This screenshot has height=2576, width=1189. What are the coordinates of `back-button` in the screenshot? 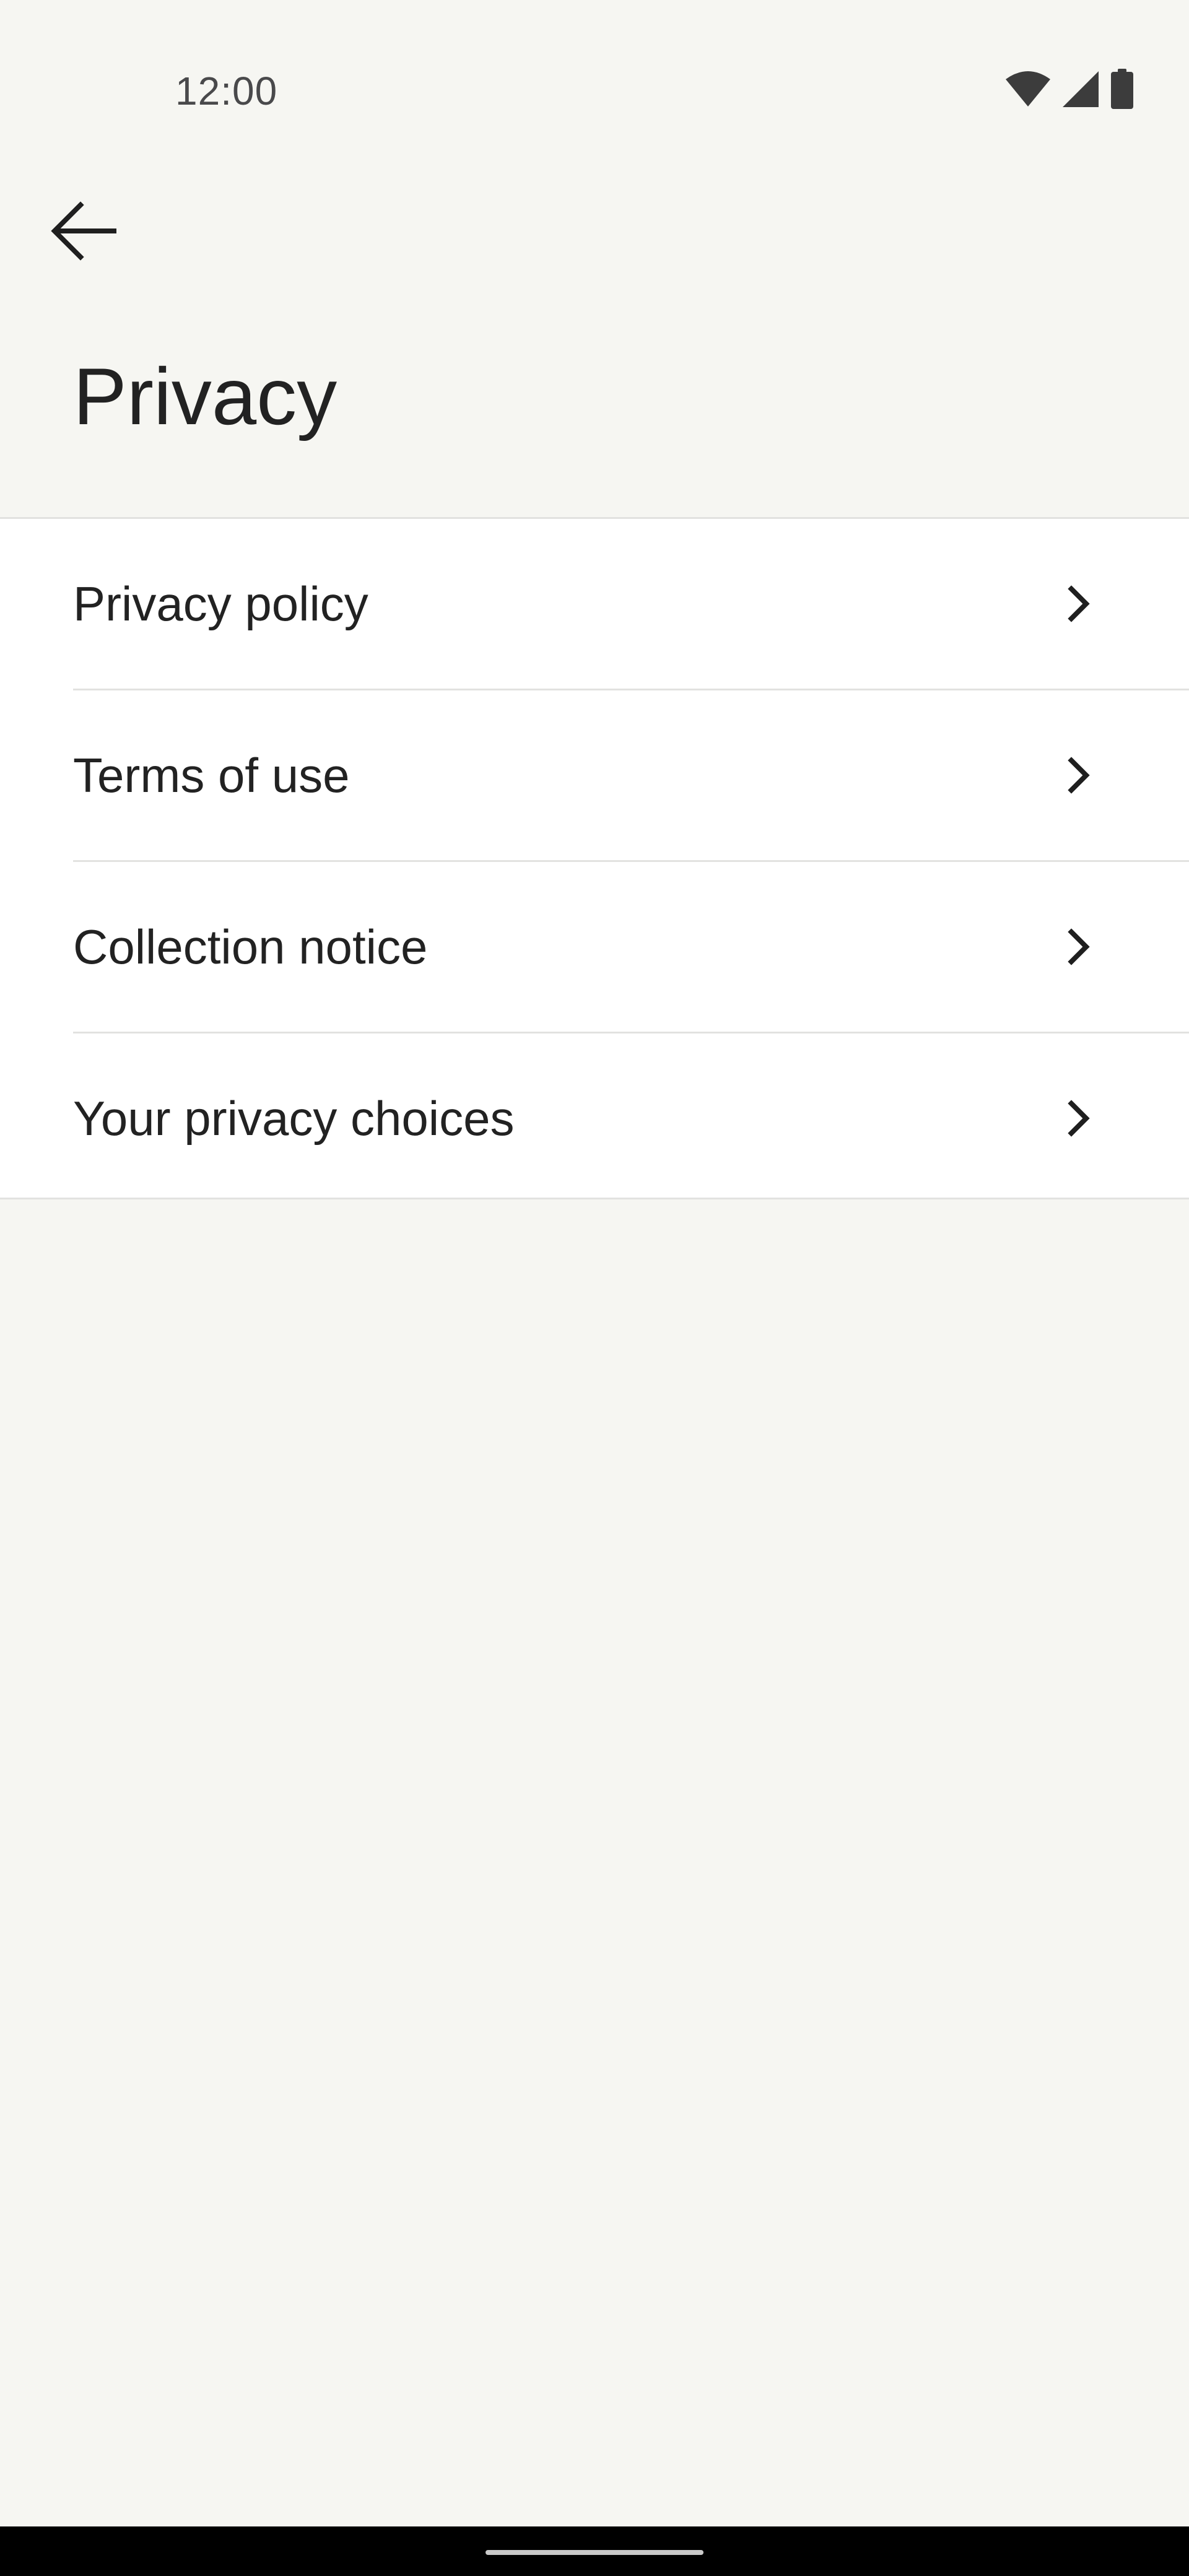 It's located at (83, 232).